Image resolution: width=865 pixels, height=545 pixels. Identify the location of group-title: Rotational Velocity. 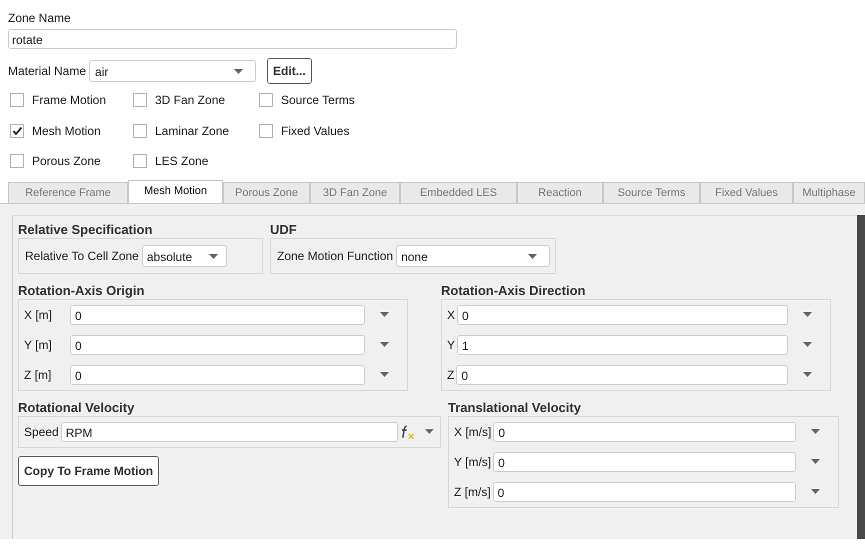
(77, 408).